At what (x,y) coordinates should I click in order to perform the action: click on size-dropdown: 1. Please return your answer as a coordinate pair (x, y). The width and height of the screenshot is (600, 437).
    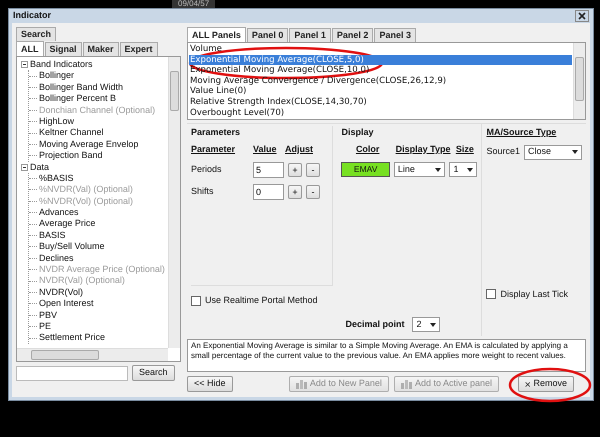
    Looking at the image, I should click on (463, 169).